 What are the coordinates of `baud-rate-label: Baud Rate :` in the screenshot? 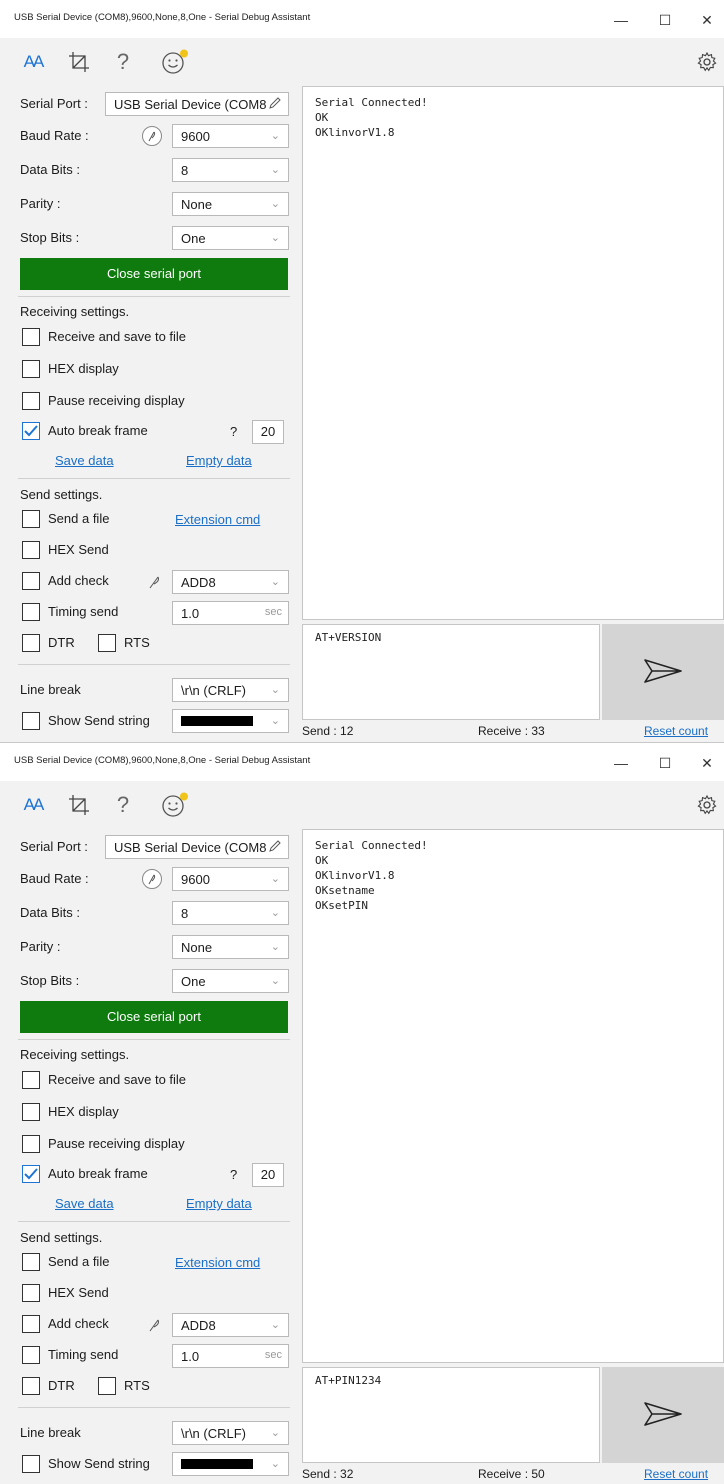 It's located at (54, 878).